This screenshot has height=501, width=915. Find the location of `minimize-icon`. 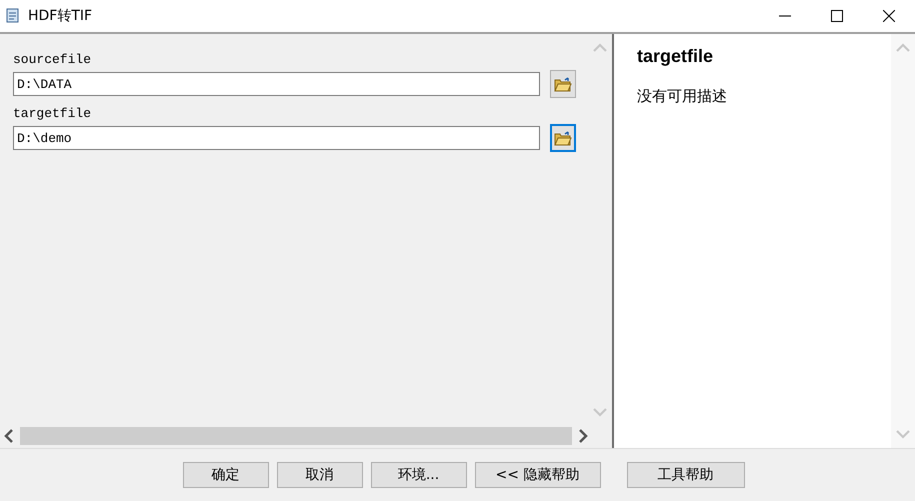

minimize-icon is located at coordinates (785, 16).